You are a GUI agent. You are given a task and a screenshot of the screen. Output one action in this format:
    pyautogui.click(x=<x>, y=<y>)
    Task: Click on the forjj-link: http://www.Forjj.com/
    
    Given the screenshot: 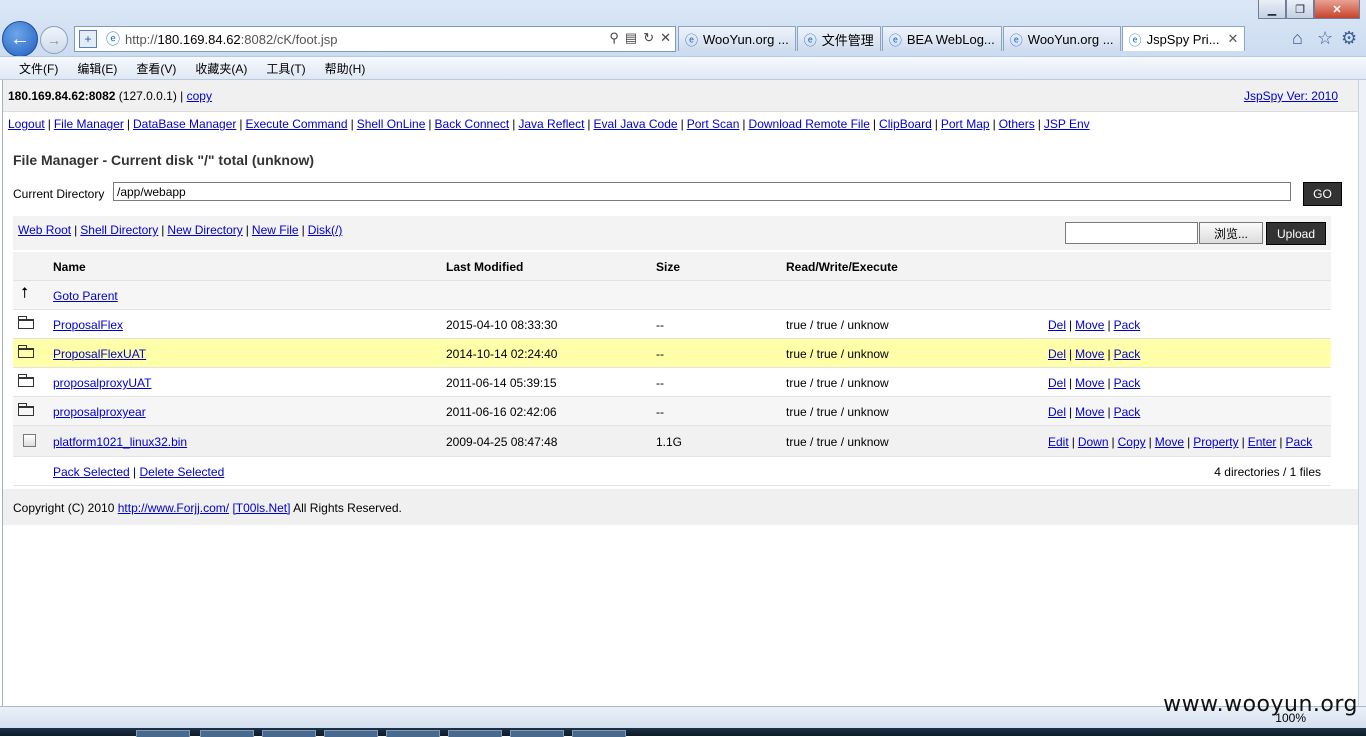 What is the action you would take?
    pyautogui.click(x=173, y=508)
    